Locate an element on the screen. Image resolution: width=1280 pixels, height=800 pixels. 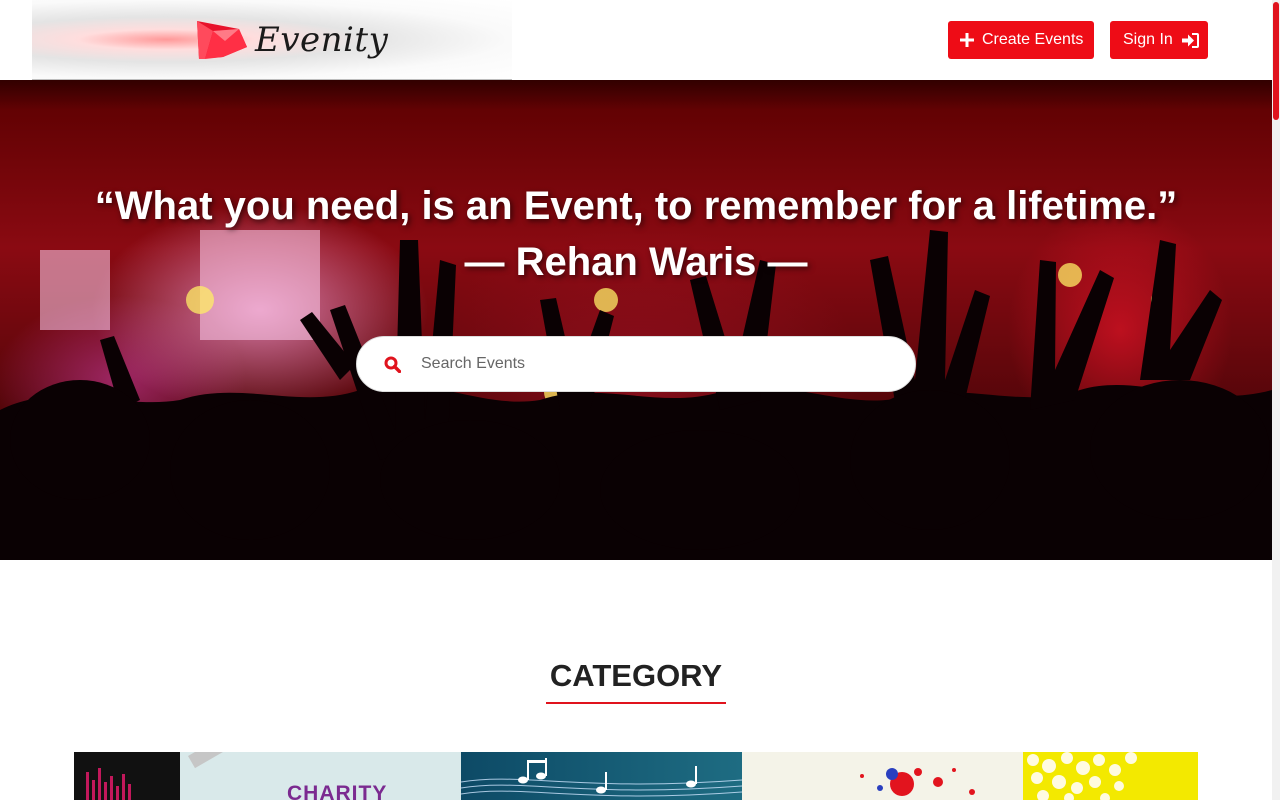
search-input is located at coordinates (641, 364).